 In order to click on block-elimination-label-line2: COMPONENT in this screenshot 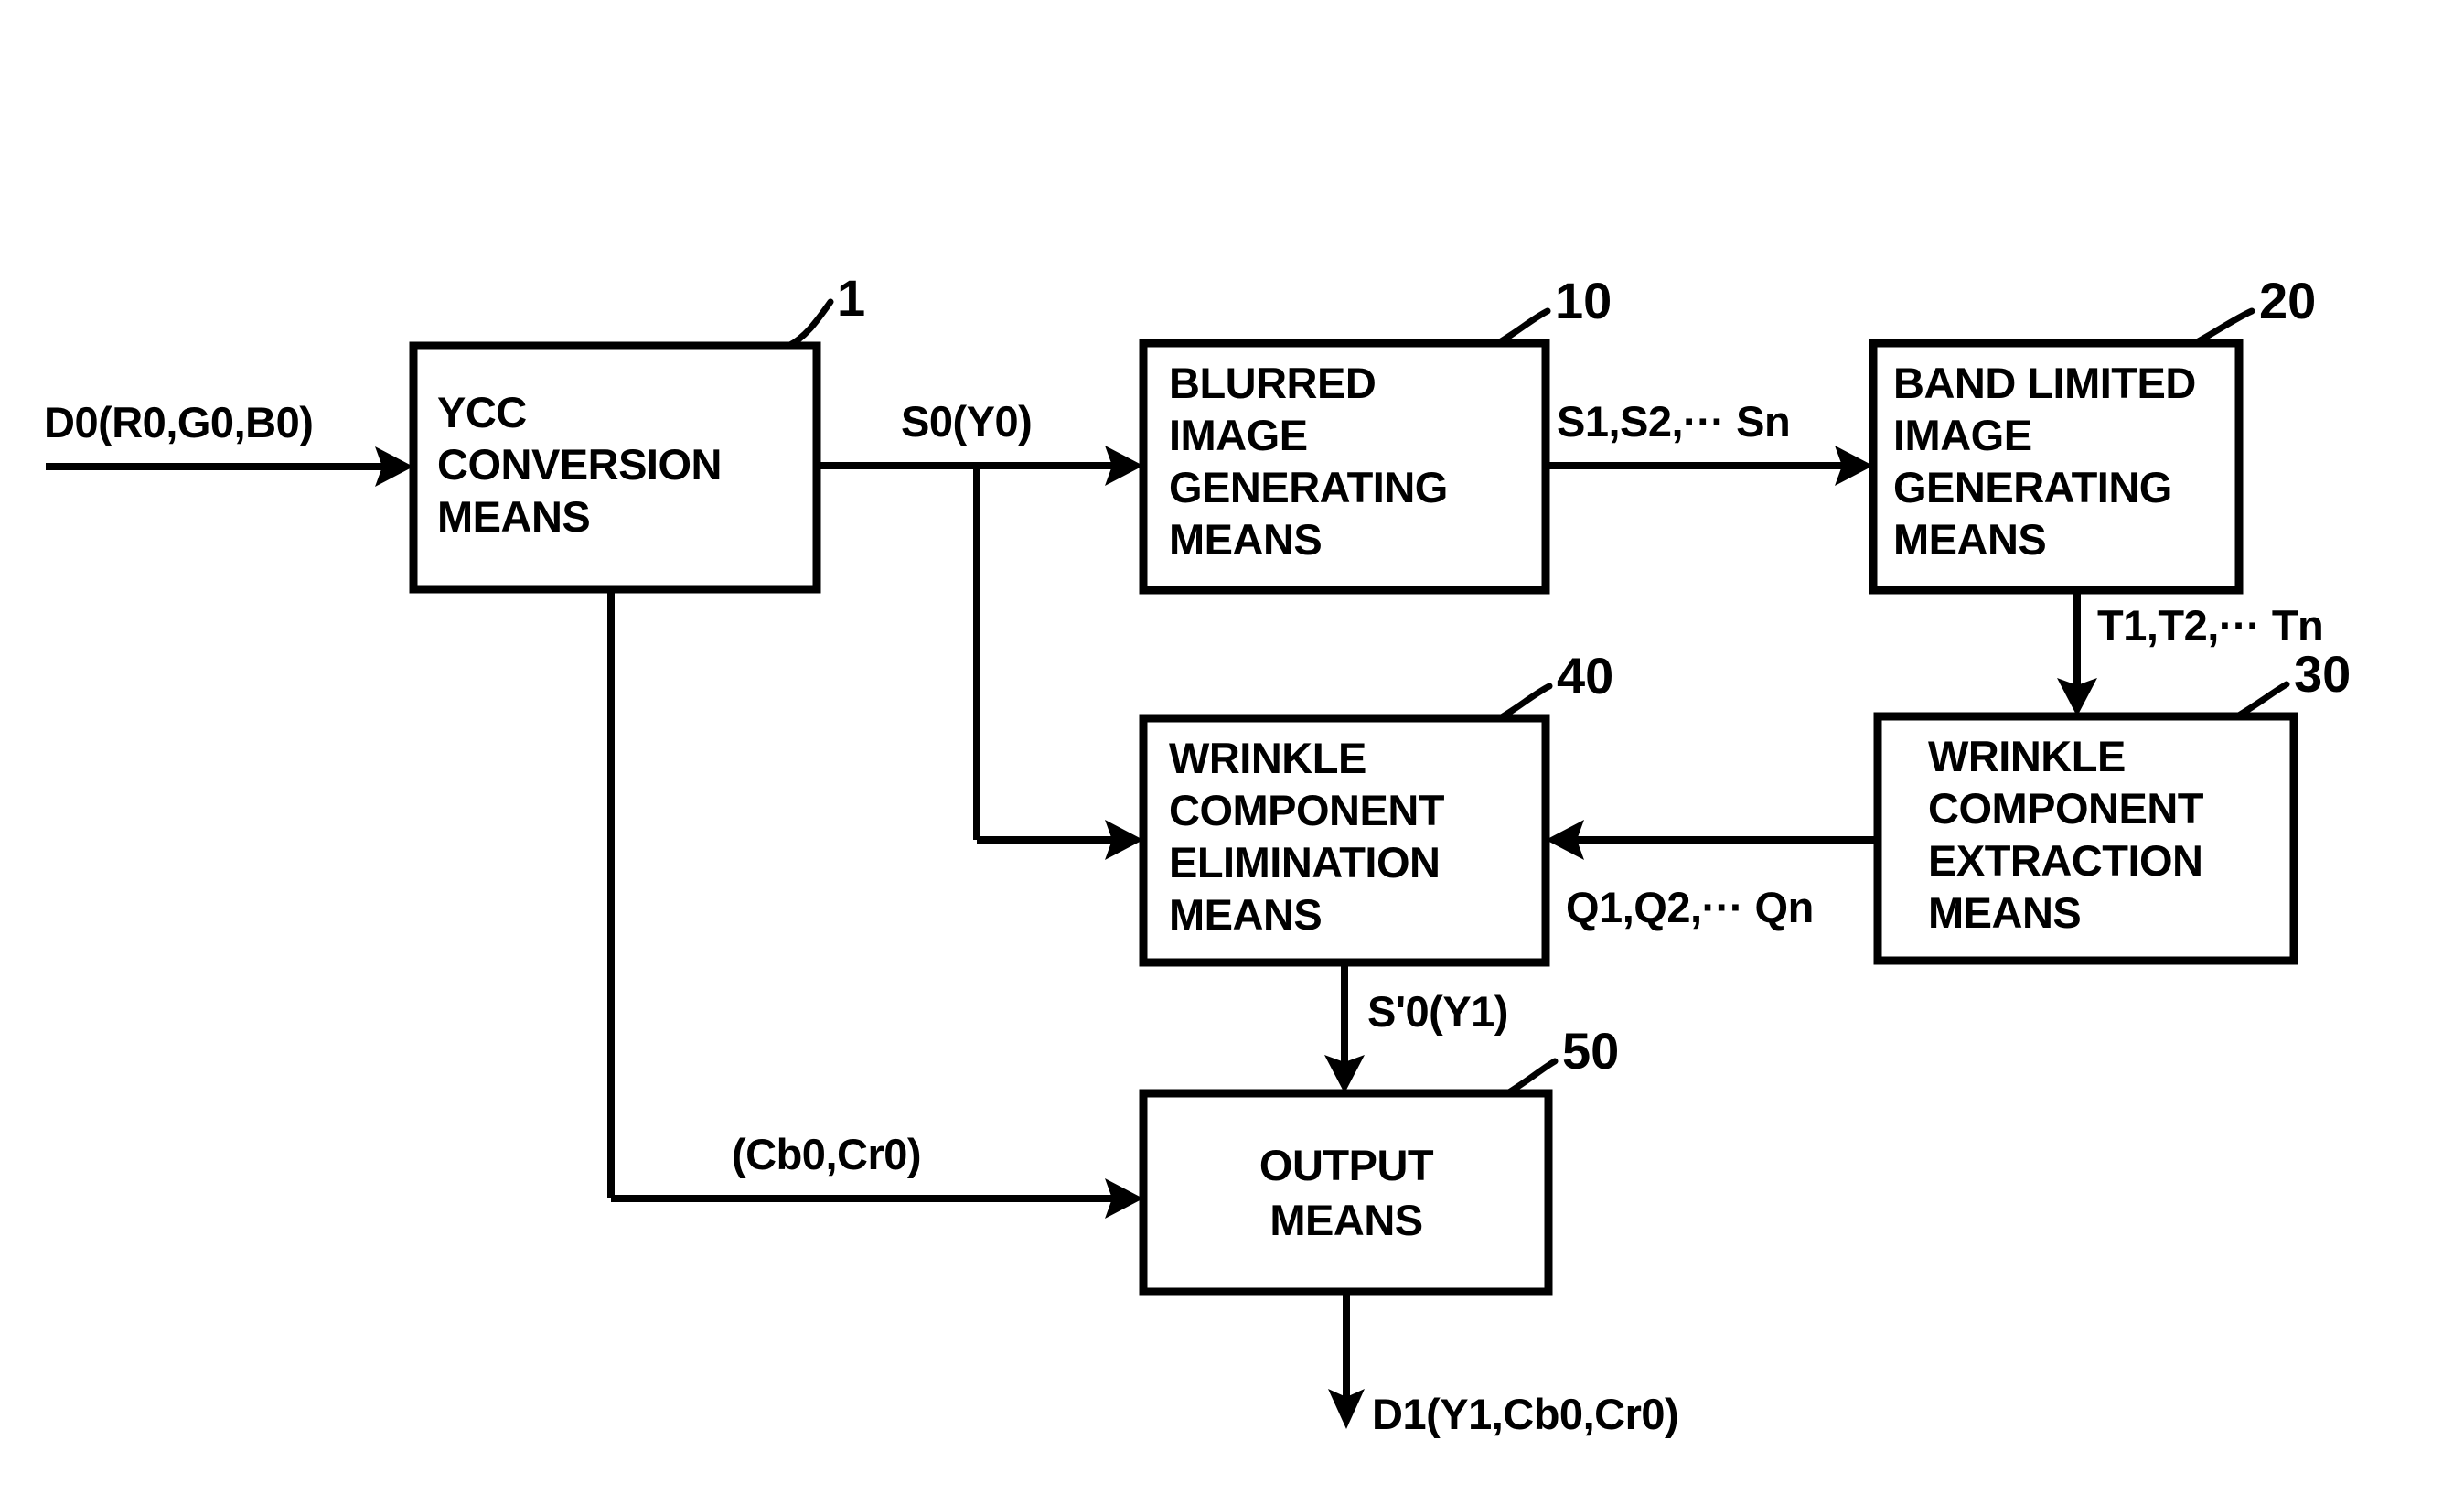, I will do `click(1307, 810)`.